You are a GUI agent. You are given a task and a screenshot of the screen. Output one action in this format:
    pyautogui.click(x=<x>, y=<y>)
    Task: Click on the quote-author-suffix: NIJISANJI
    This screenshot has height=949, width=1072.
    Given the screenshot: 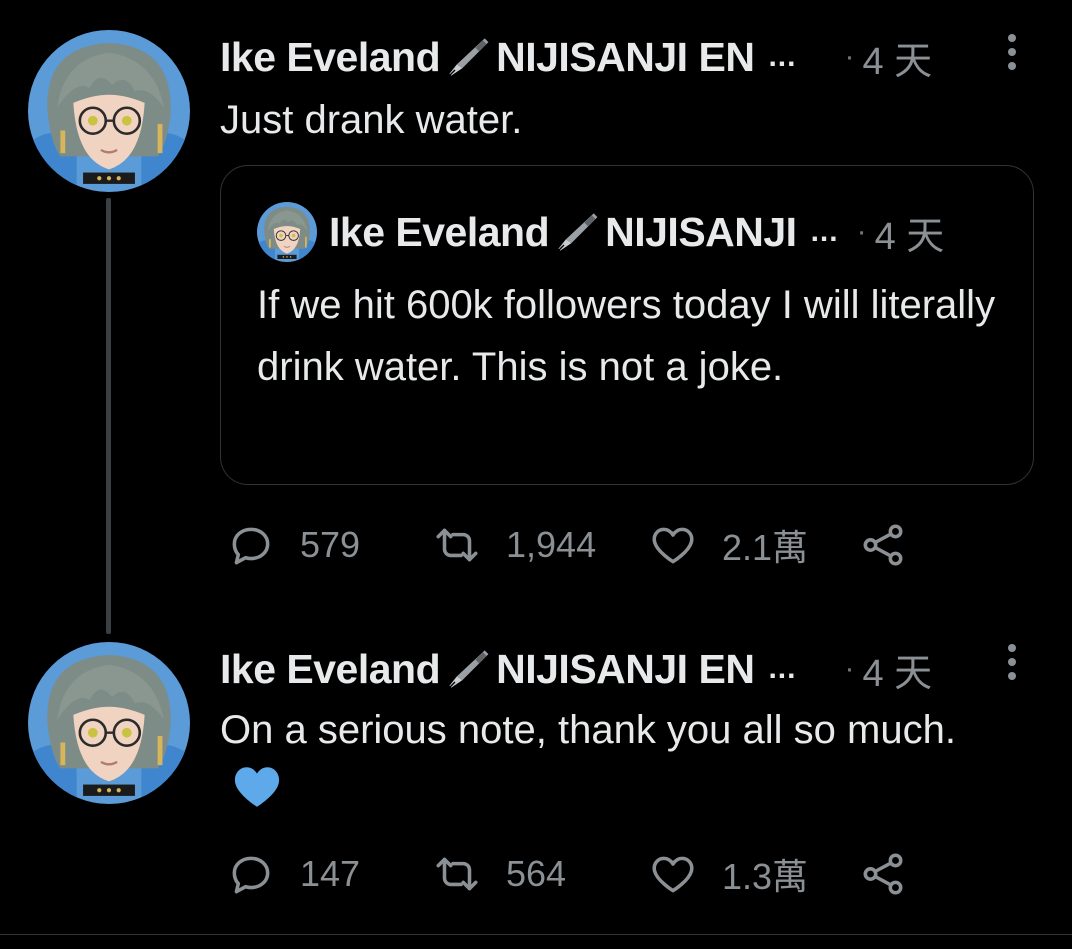 What is the action you would take?
    pyautogui.click(x=701, y=231)
    